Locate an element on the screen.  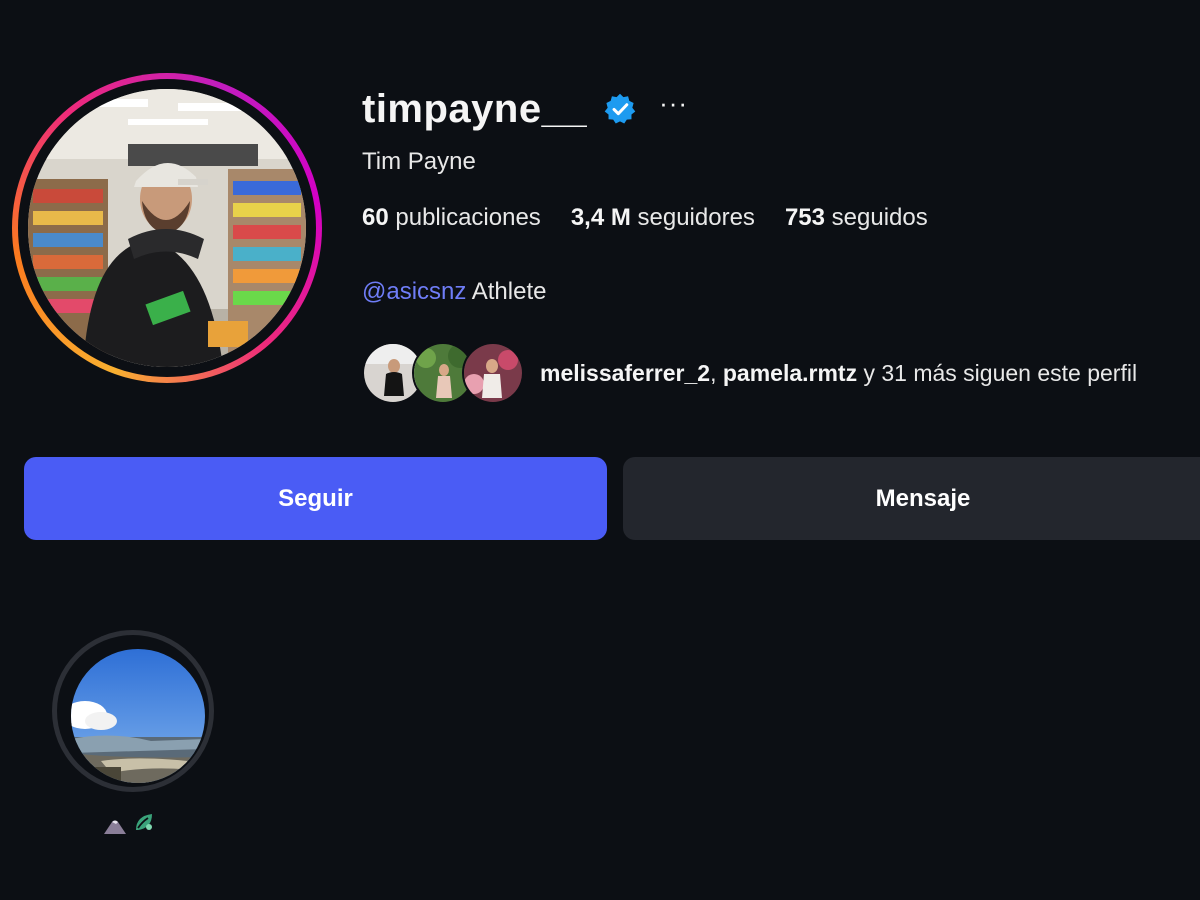
follower-avatar is located at coordinates (493, 373).